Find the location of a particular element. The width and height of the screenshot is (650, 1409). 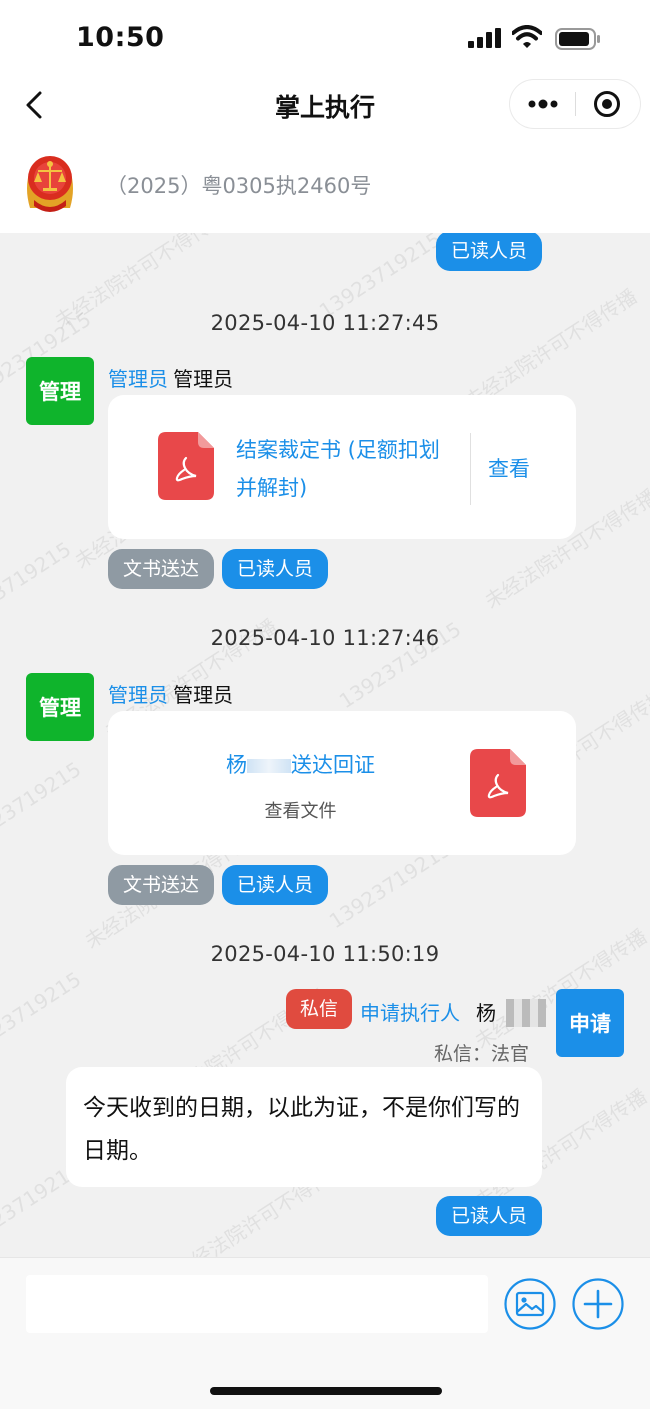

court-emblem-icon is located at coordinates (50, 184).